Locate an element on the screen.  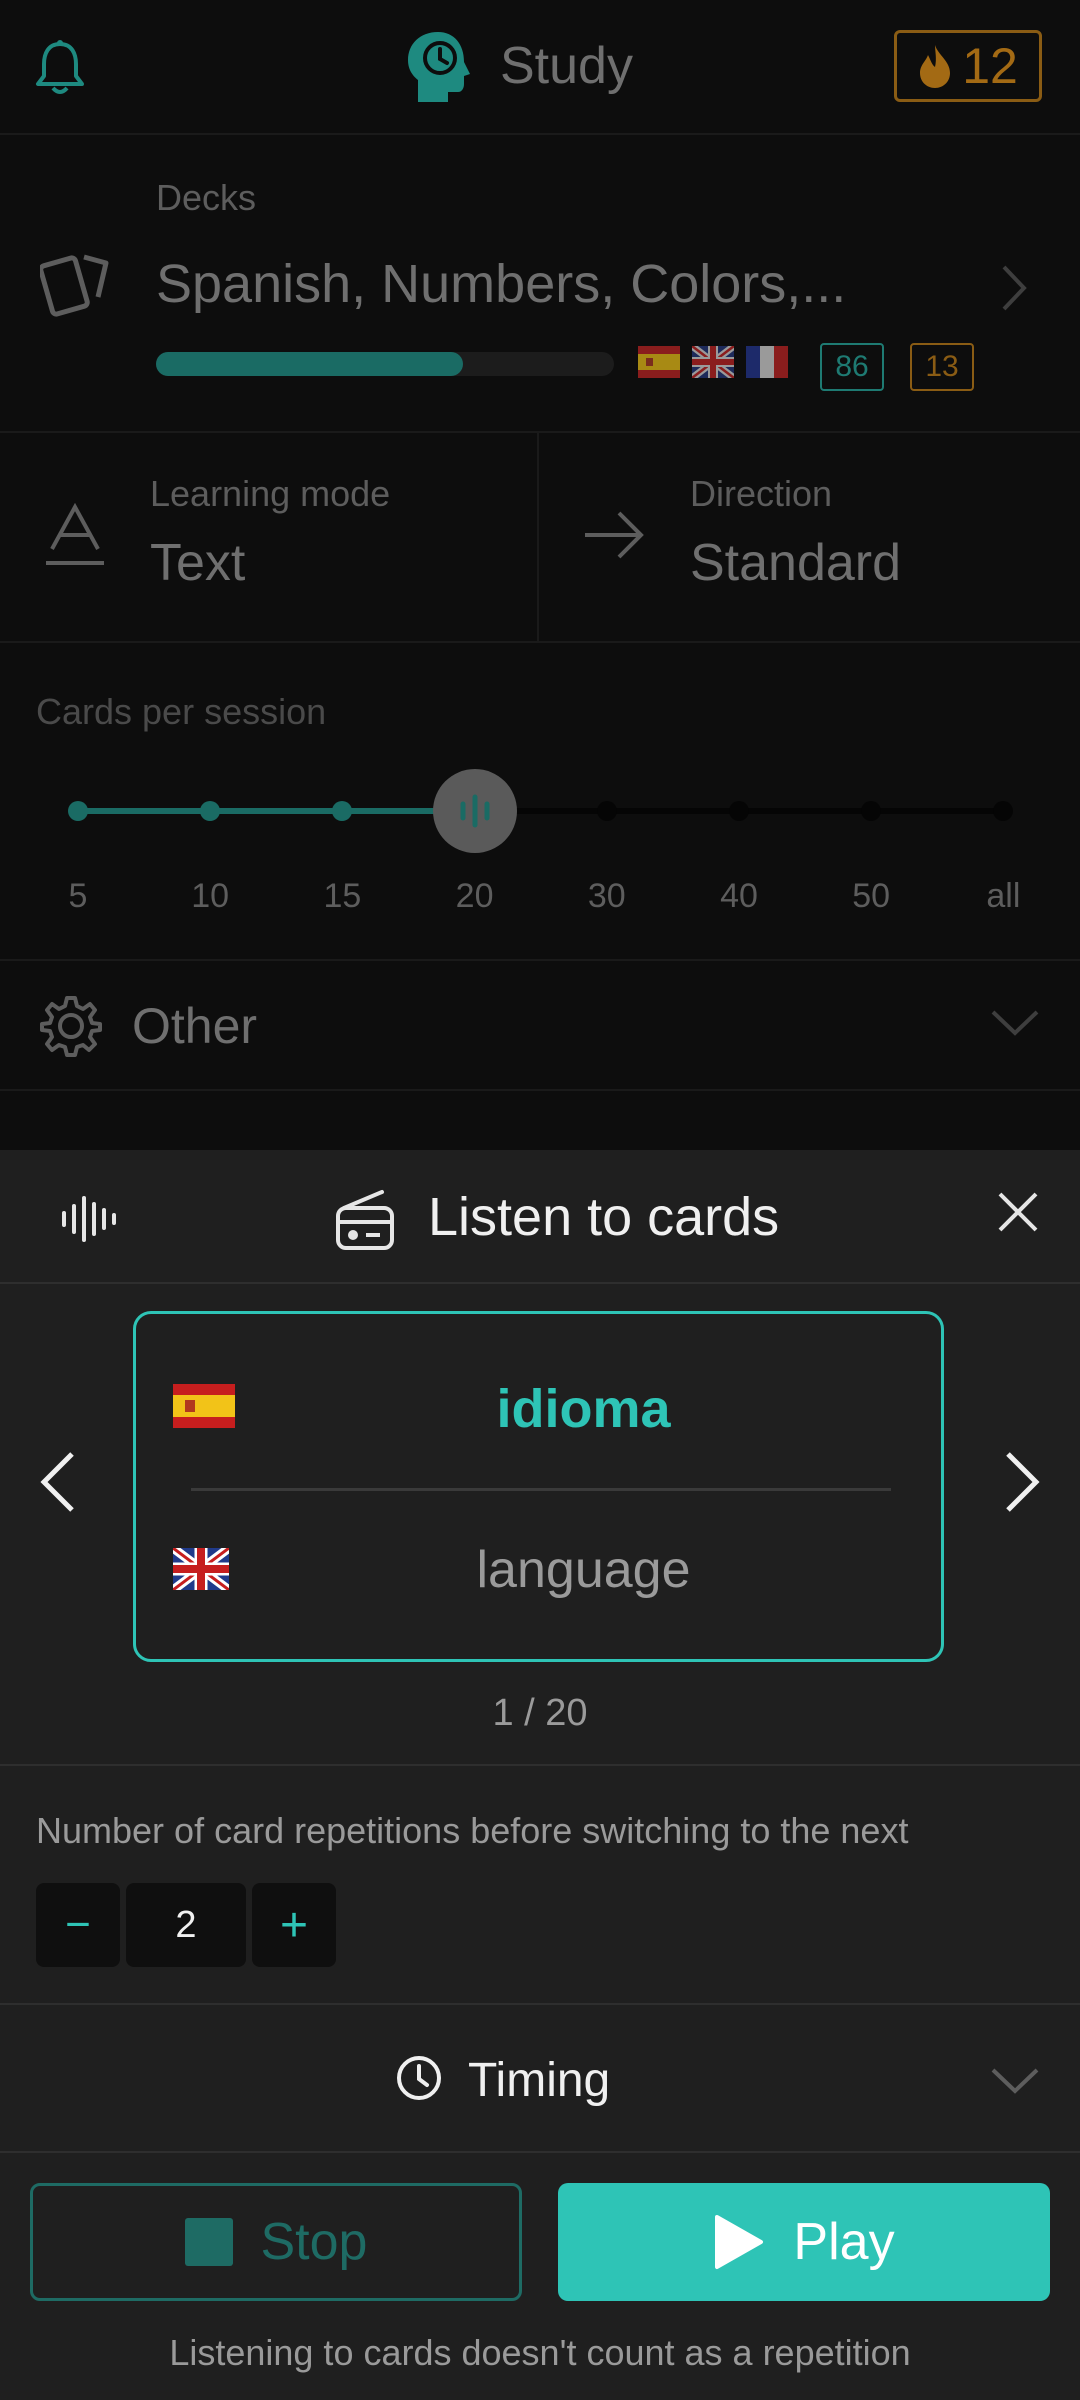
slider-tick-label: 10 is located at coordinates (210, 896).